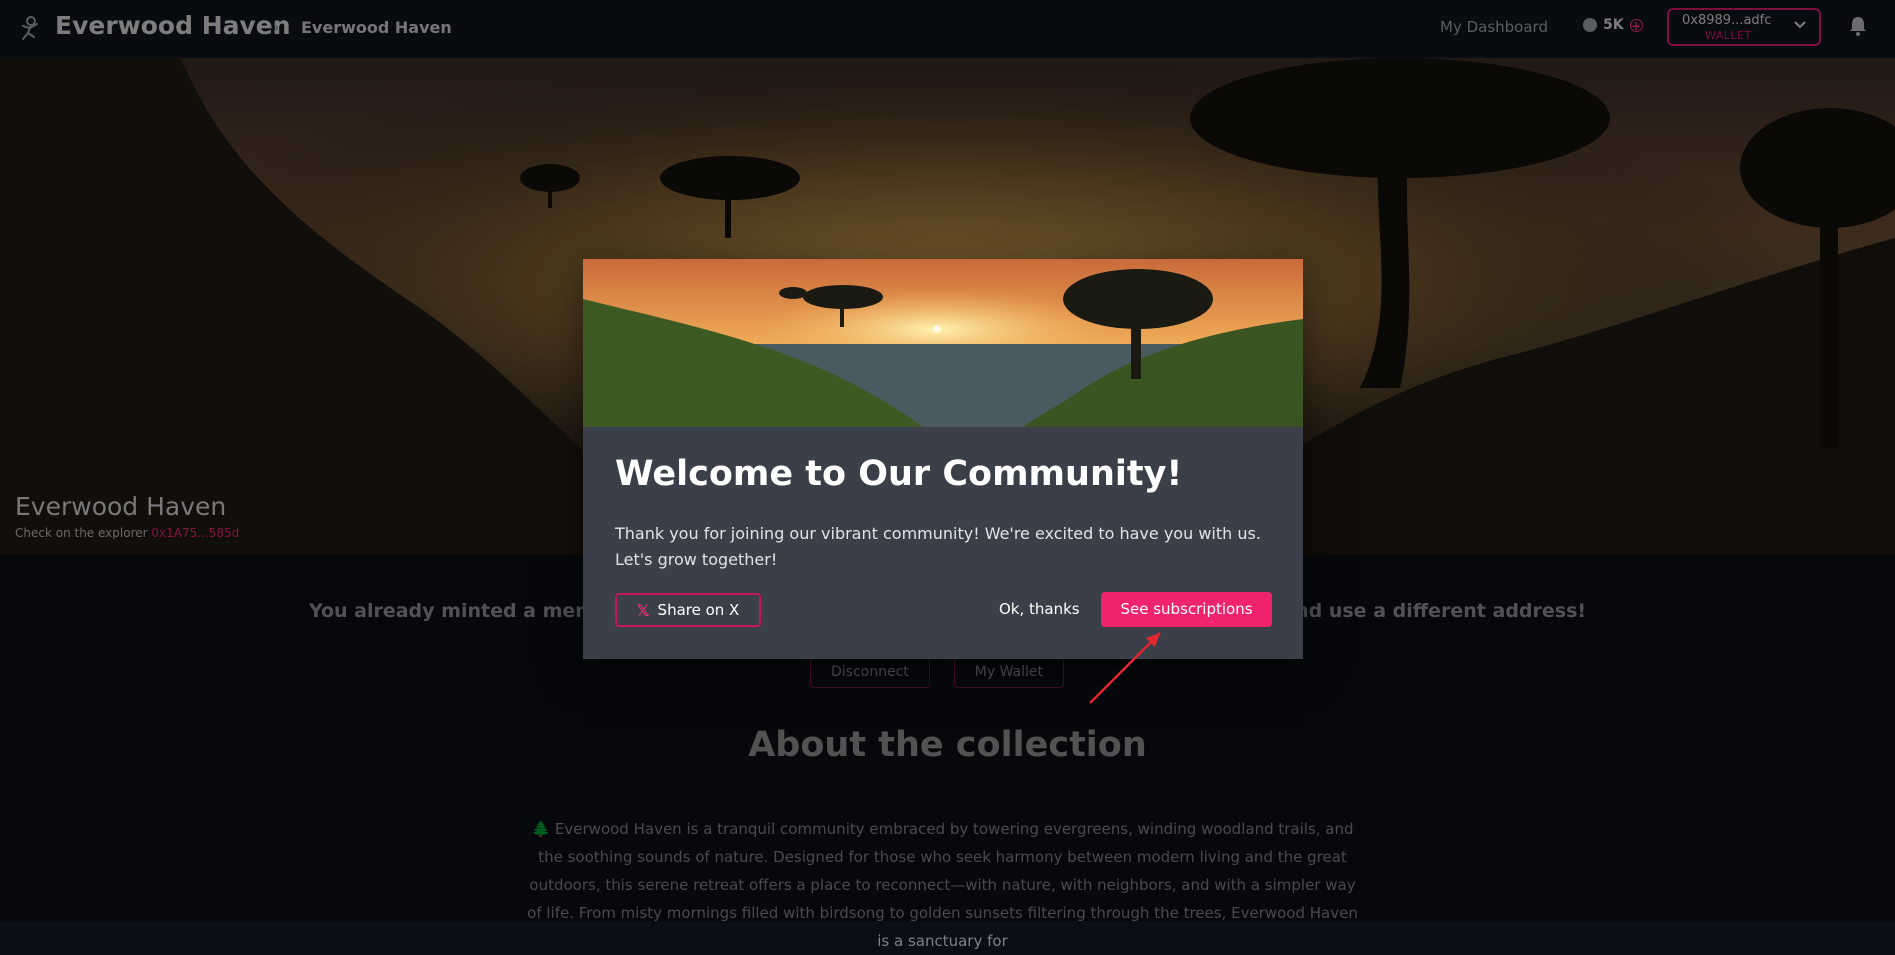 The image size is (1895, 955). I want to click on x-logo-icon: 𝕏, so click(643, 610).